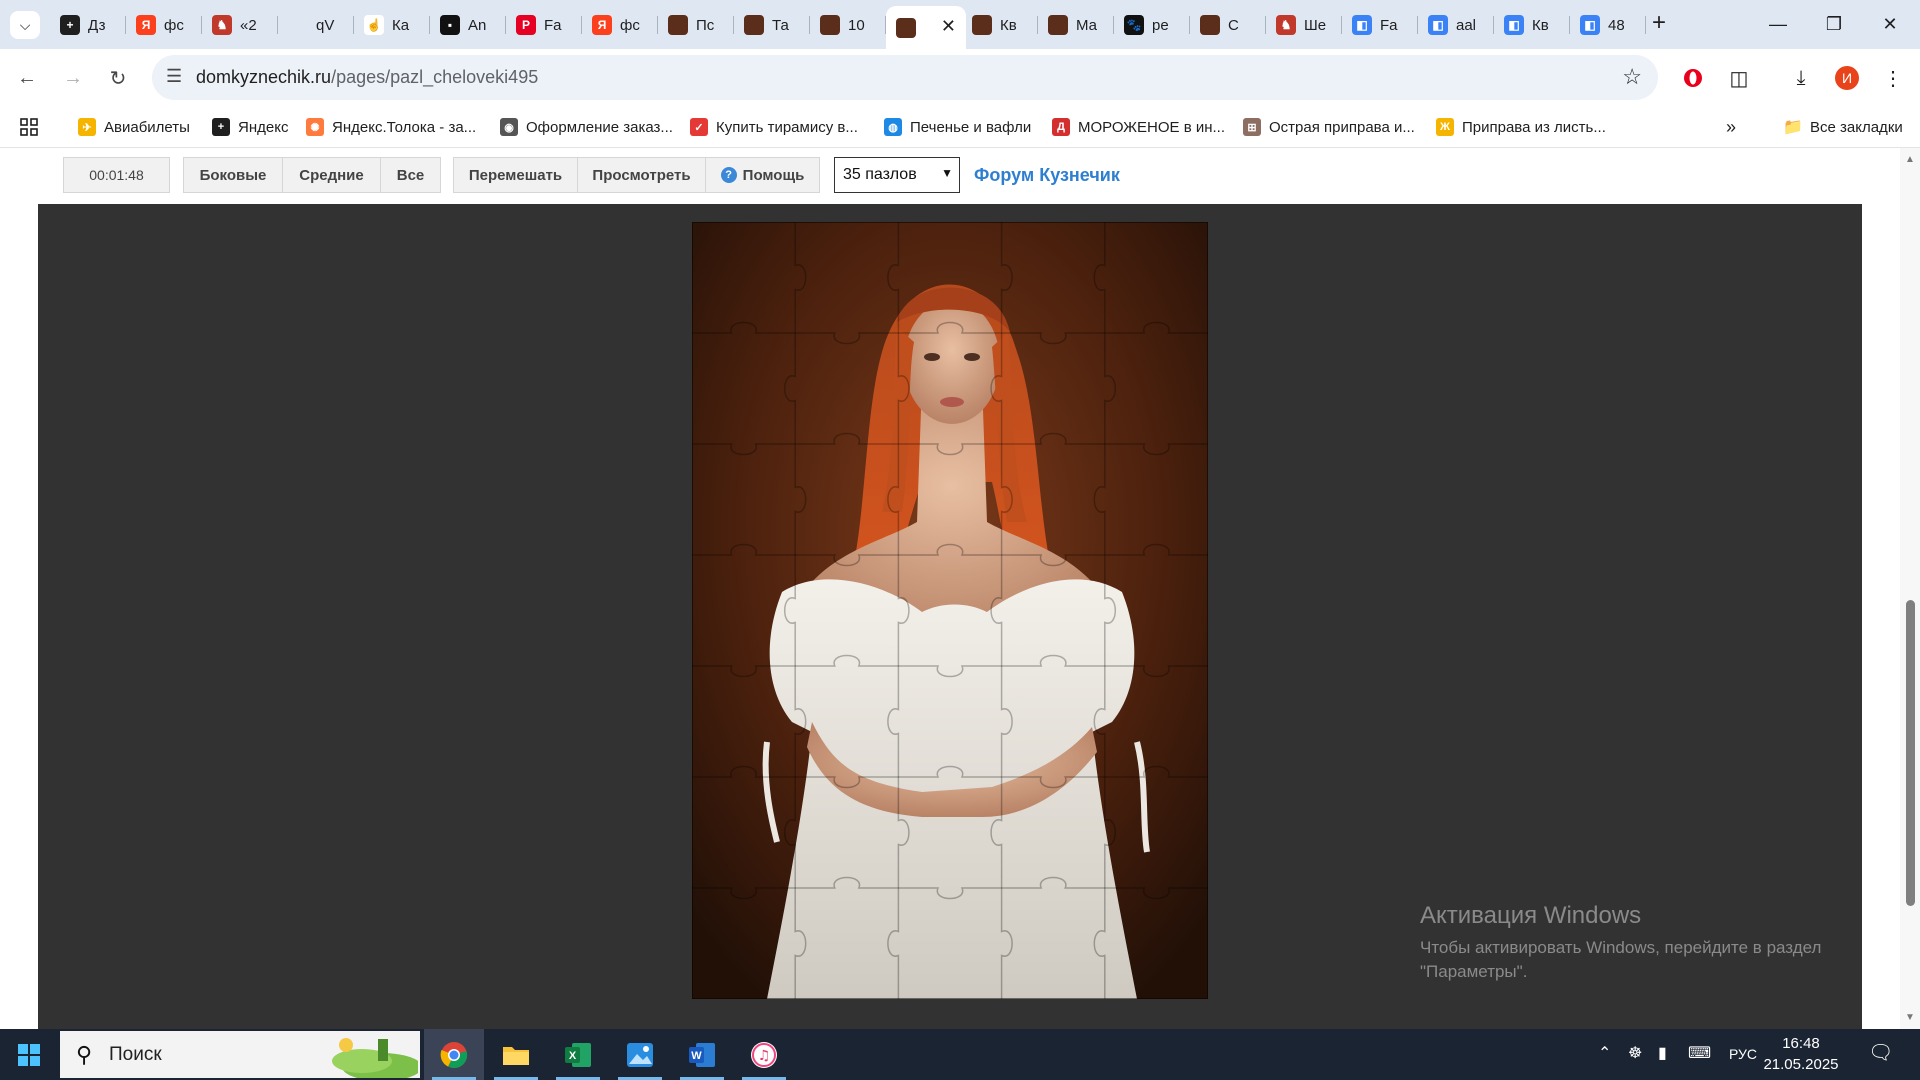  Describe the element at coordinates (1778, 24) in the screenshot. I see `minimize-button: —` at that location.